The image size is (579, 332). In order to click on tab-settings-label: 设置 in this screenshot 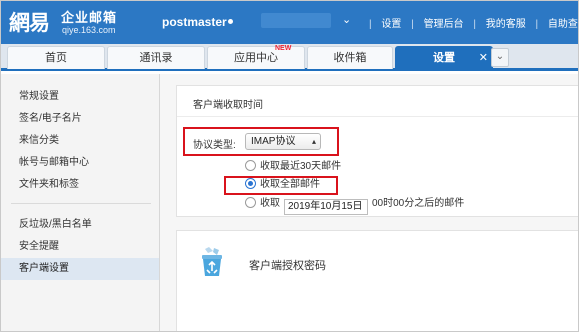, I will do `click(444, 58)`.